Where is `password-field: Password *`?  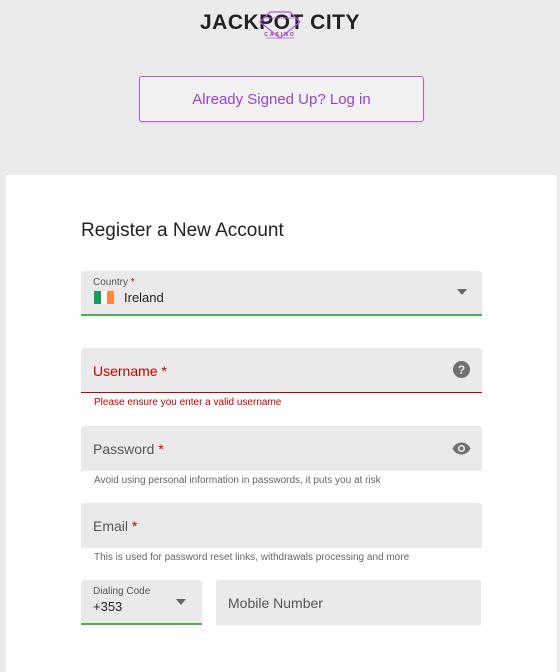
password-field: Password * is located at coordinates (281, 448).